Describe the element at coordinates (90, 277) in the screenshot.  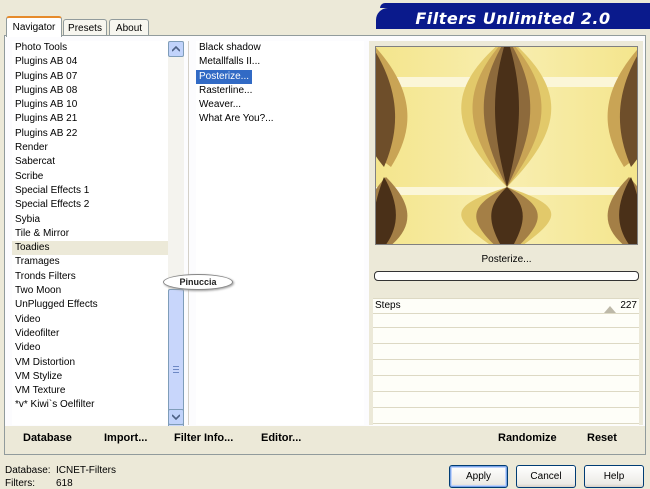
I see `category-item: Tronds Filters` at that location.